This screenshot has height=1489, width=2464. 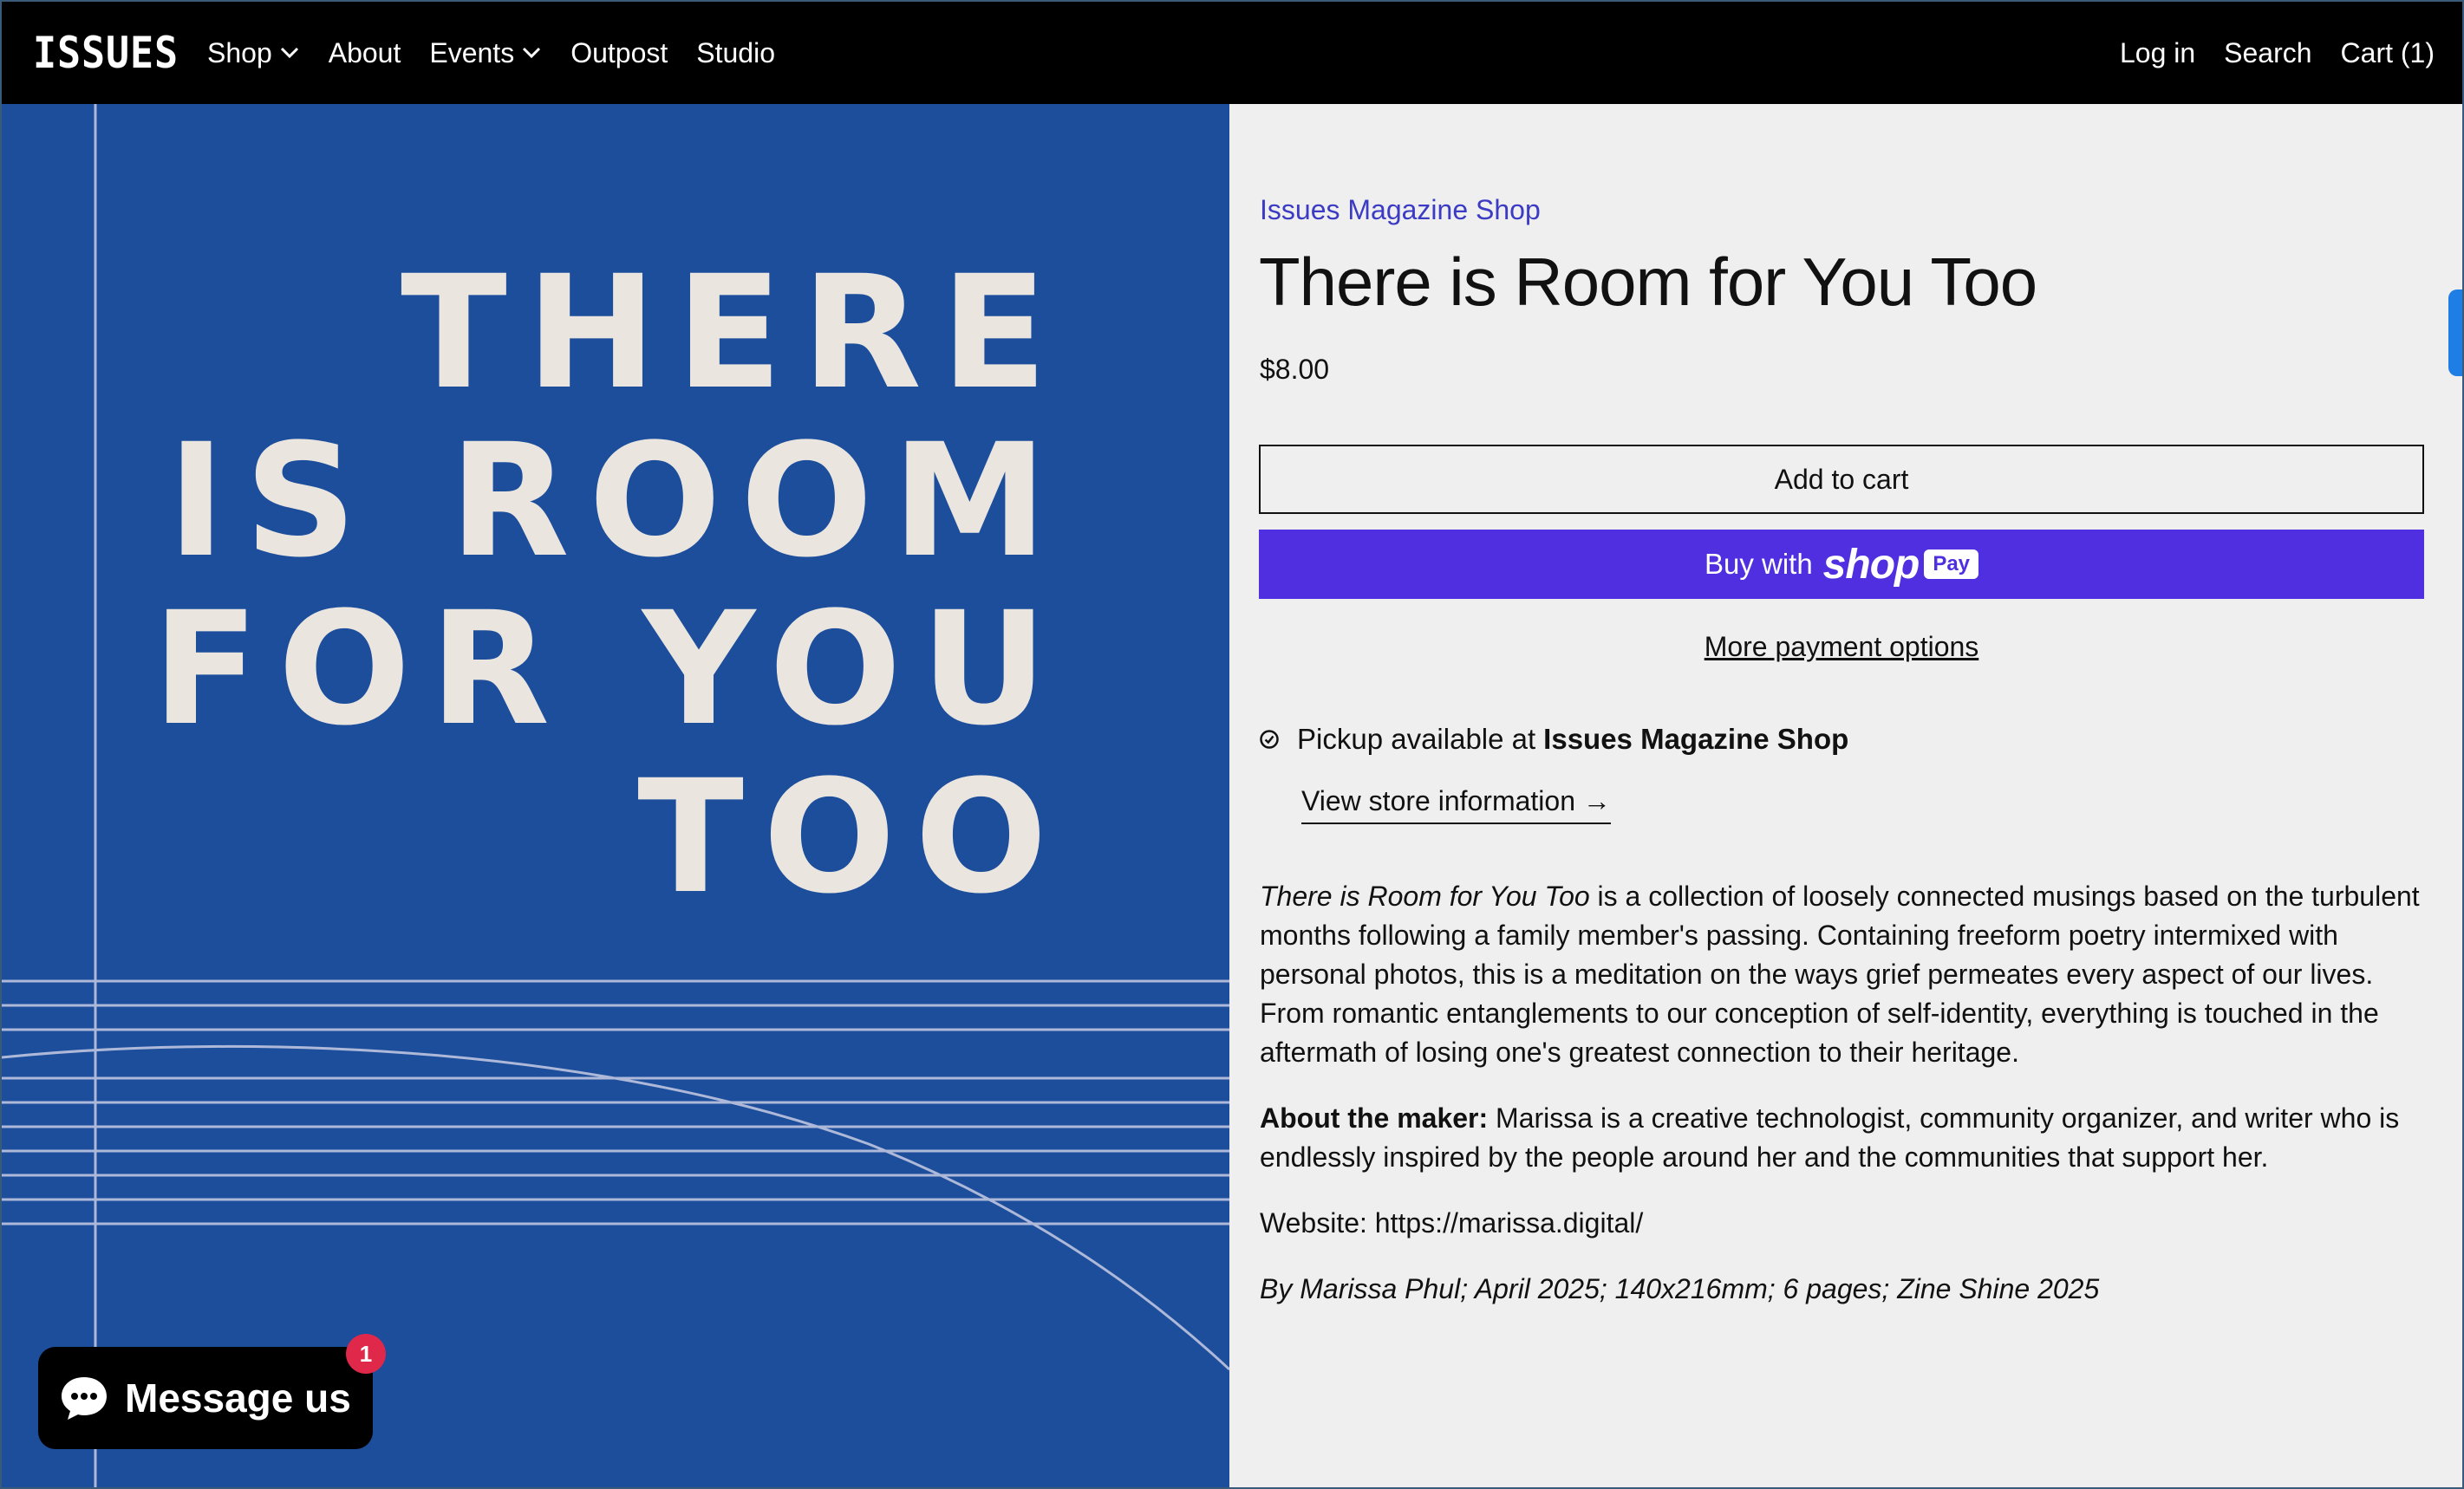 What do you see at coordinates (1696, 739) in the screenshot?
I see `pickup-location: Issues Magazine Shop` at bounding box center [1696, 739].